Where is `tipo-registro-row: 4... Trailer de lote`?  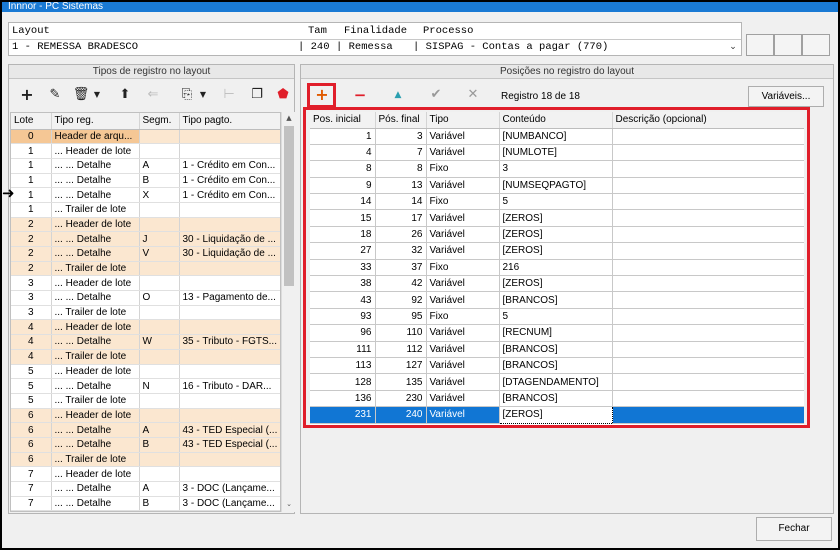
tipo-registro-row: 4... Trailer de lote is located at coordinates (145, 357).